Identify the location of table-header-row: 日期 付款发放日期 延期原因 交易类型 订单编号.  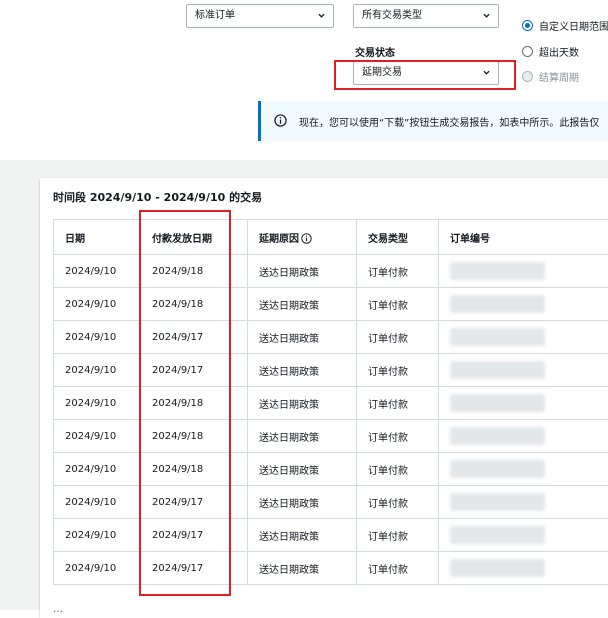
(331, 237).